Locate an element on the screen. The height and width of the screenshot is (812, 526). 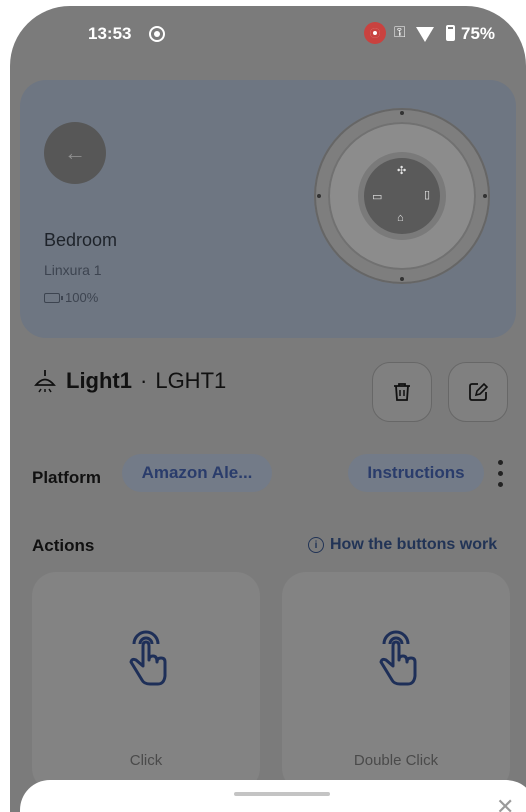
edit-button is located at coordinates (478, 392).